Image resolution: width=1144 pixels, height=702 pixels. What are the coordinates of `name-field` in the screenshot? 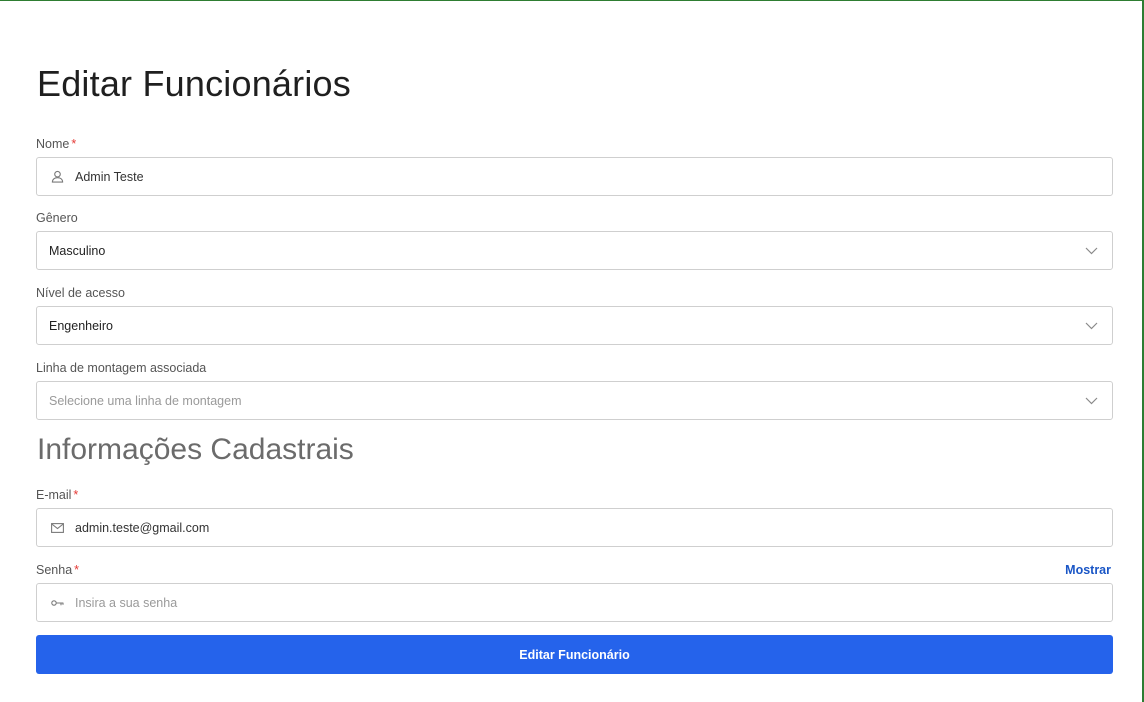 It's located at (574, 176).